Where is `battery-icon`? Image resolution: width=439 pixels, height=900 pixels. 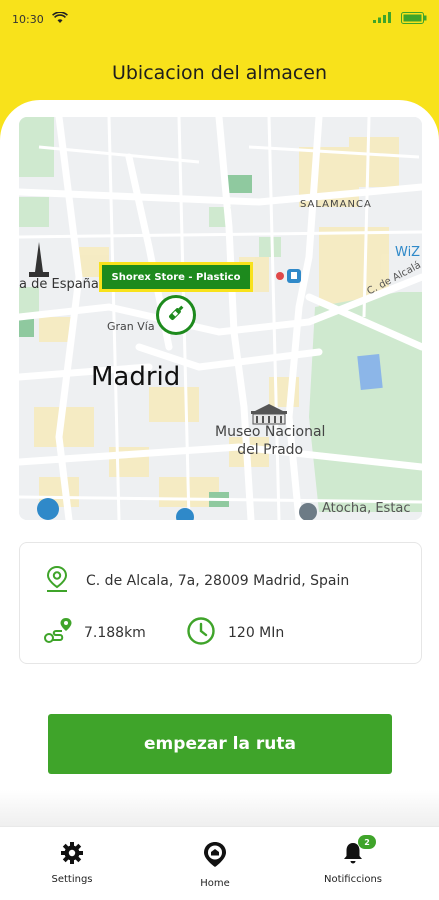 battery-icon is located at coordinates (414, 19).